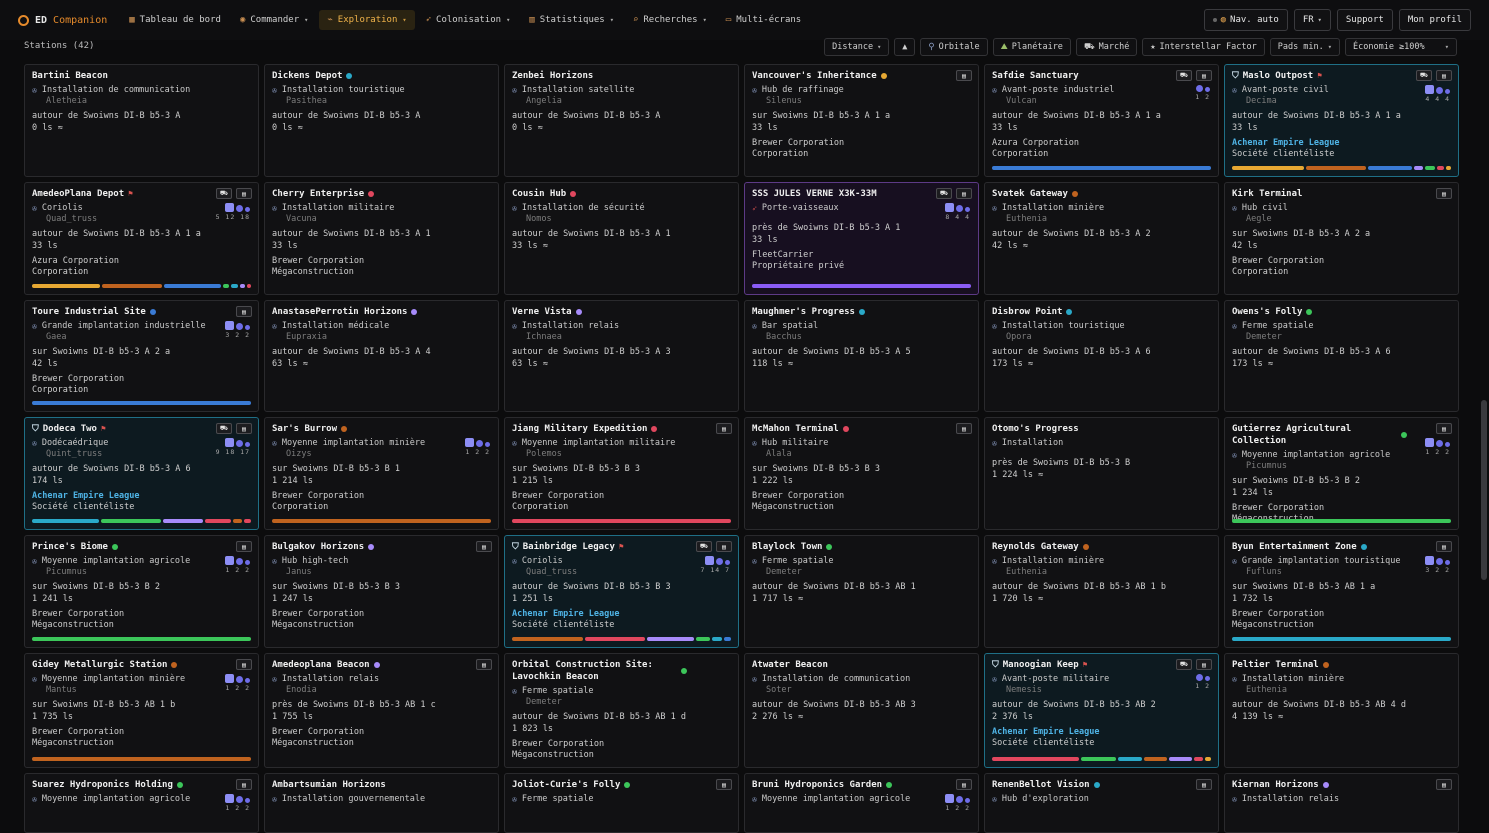  Describe the element at coordinates (839, 194) in the screenshot. I see `station-name: SSS JULES VERNE X3K-33M` at that location.